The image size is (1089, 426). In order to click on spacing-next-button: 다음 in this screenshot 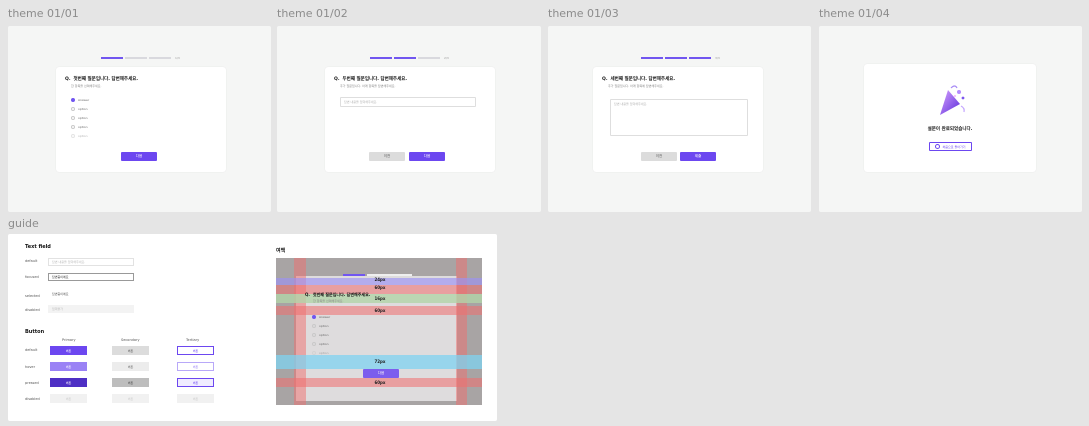, I will do `click(381, 373)`.